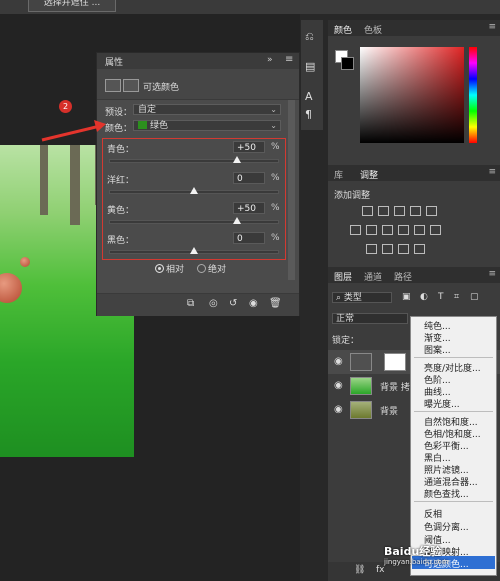  What do you see at coordinates (121, 241) in the screenshot?
I see `black-label: 黑色：` at bounding box center [121, 241].